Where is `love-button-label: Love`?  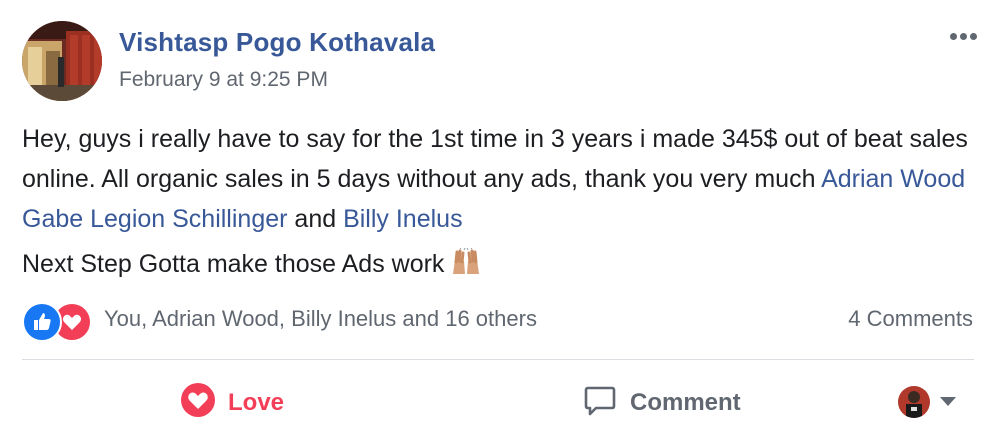
love-button-label: Love is located at coordinates (256, 402).